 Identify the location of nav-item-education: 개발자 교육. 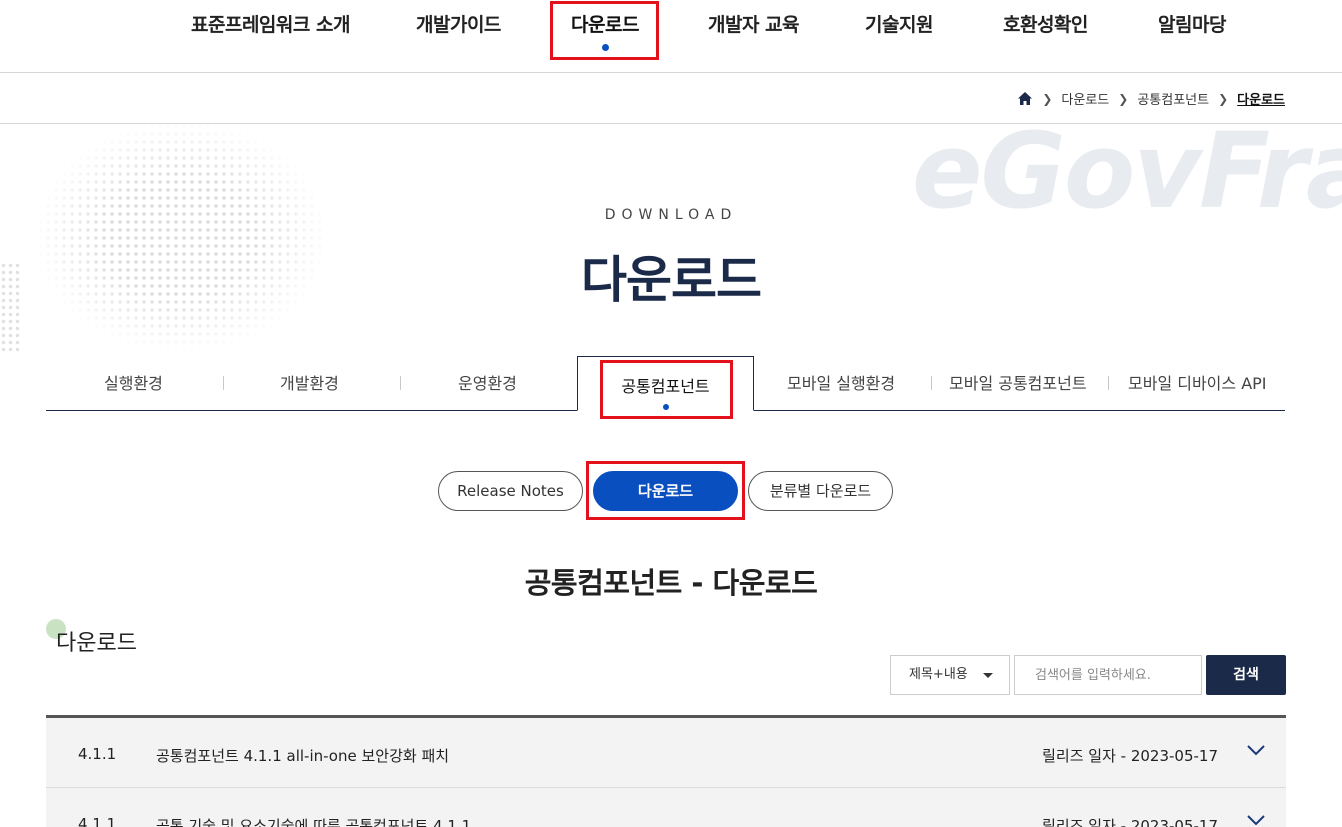
(754, 25).